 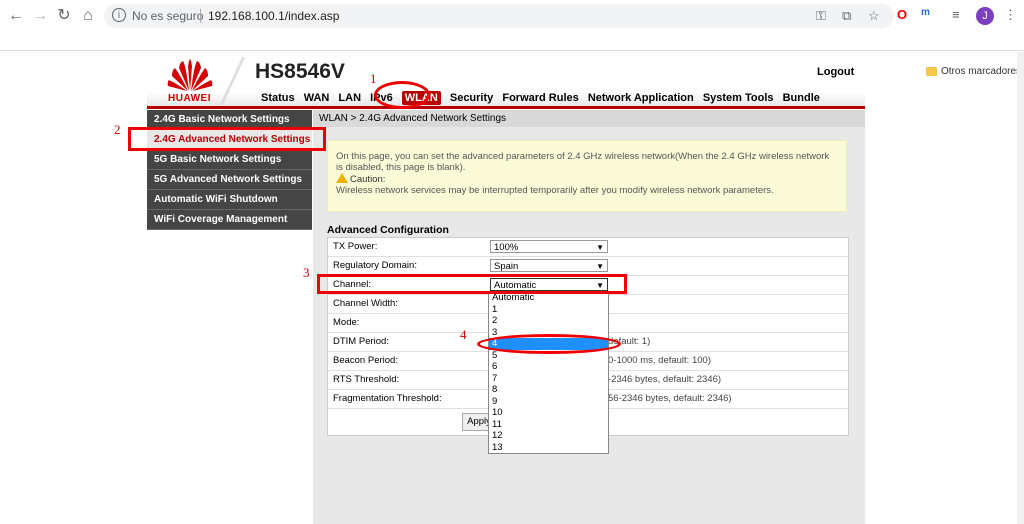 I want to click on annotation-number-4: 4, so click(x=463, y=334).